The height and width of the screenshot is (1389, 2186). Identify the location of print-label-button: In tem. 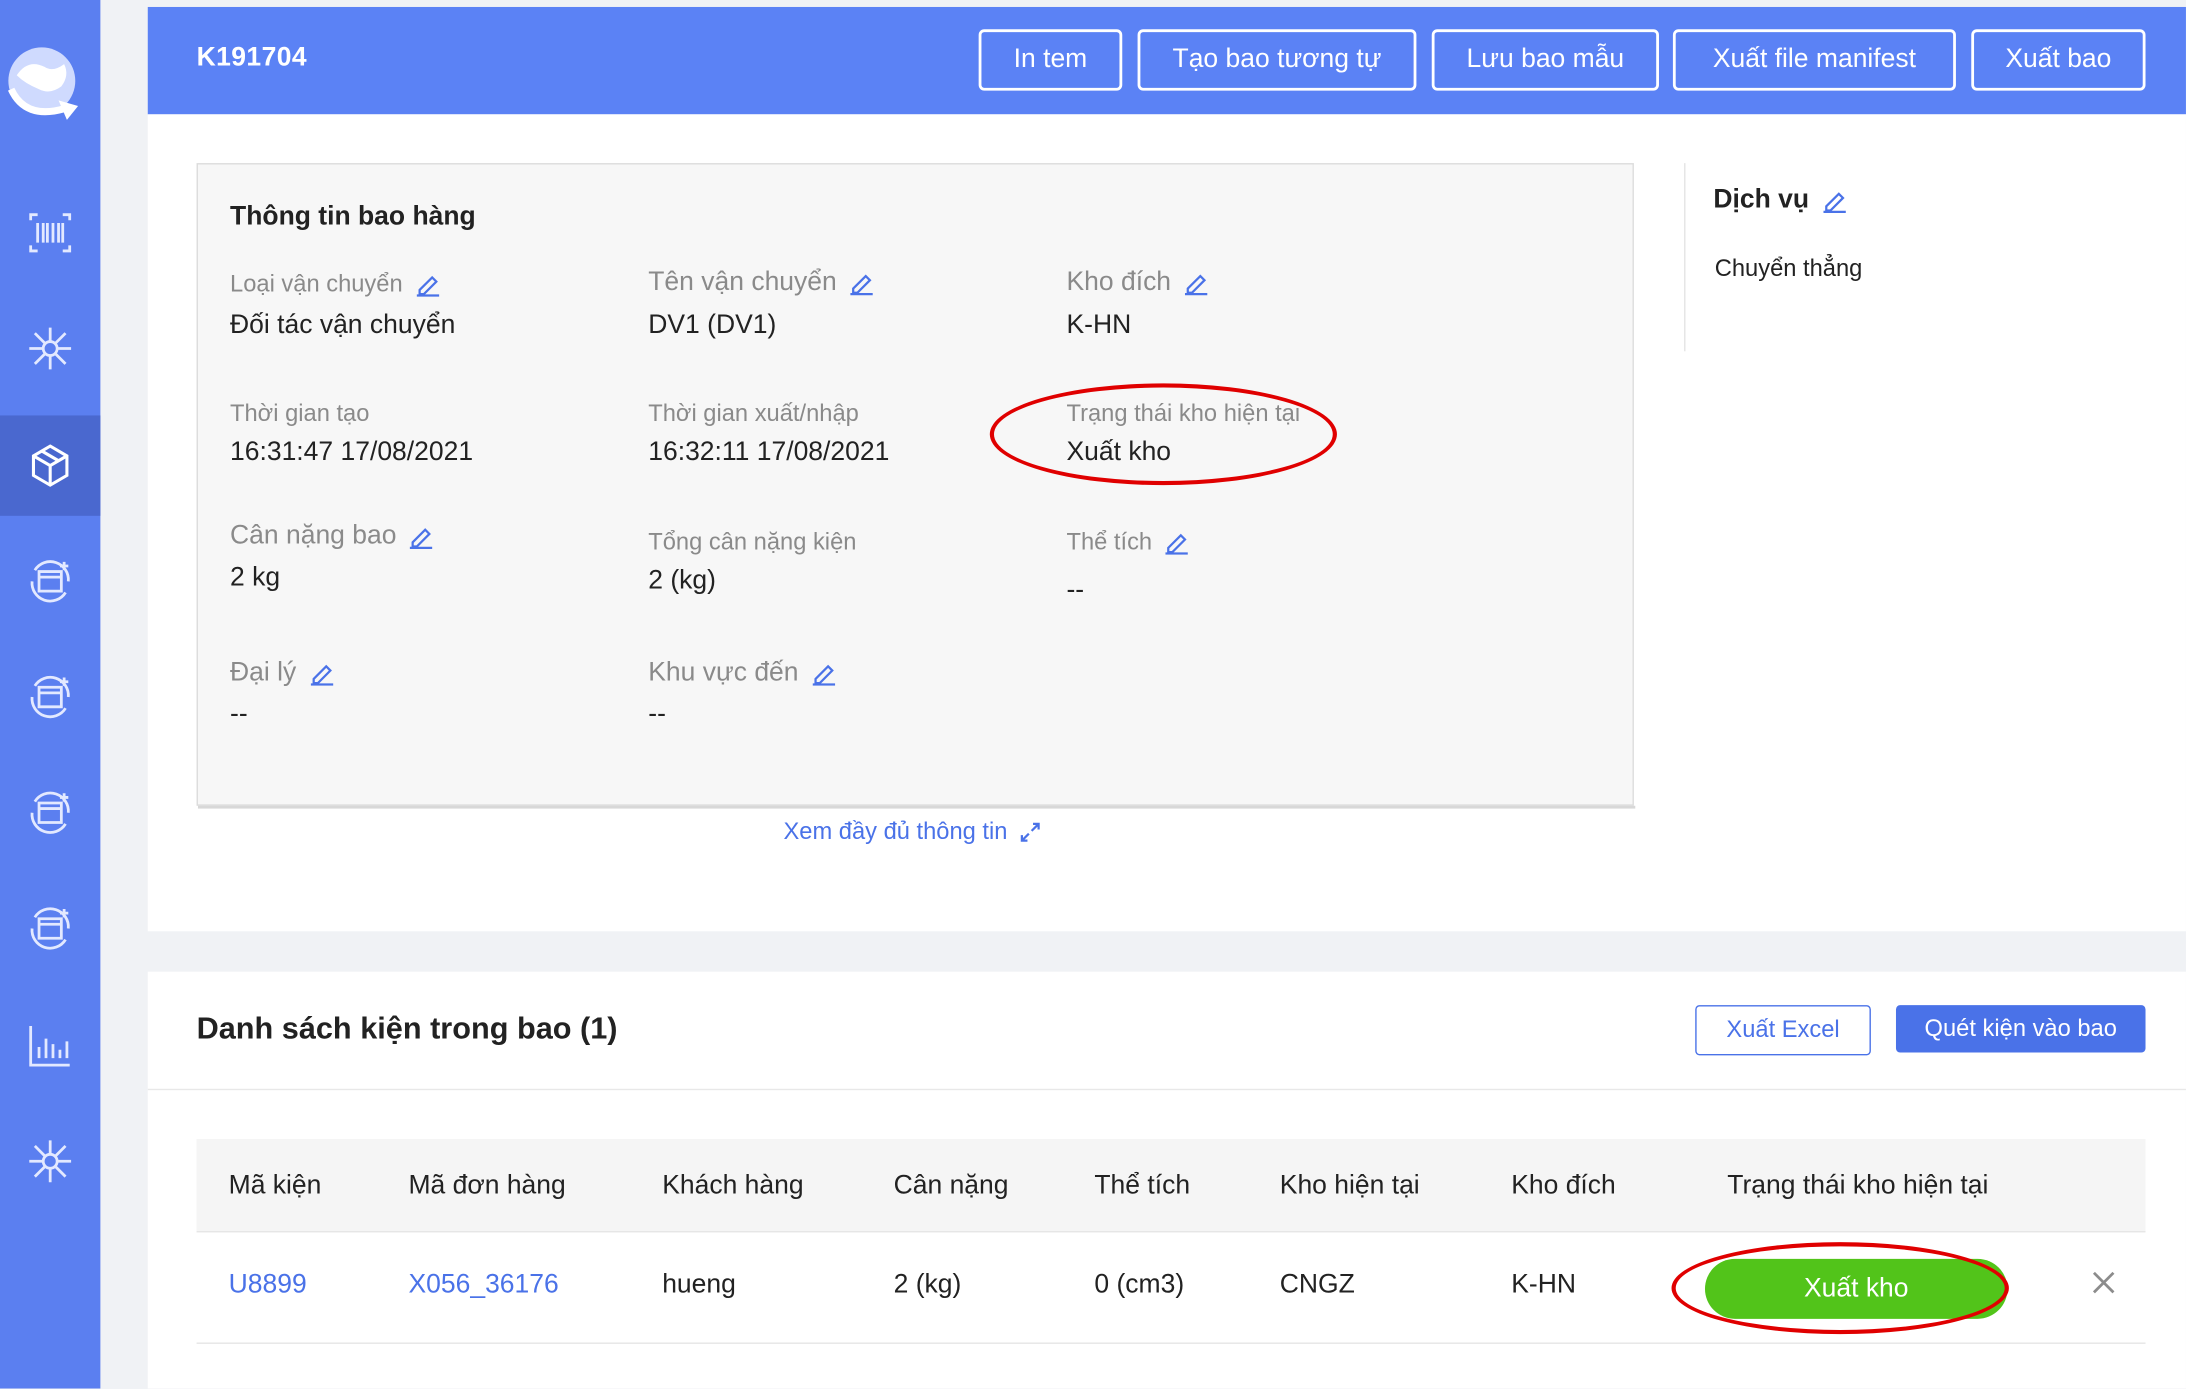
(1050, 60).